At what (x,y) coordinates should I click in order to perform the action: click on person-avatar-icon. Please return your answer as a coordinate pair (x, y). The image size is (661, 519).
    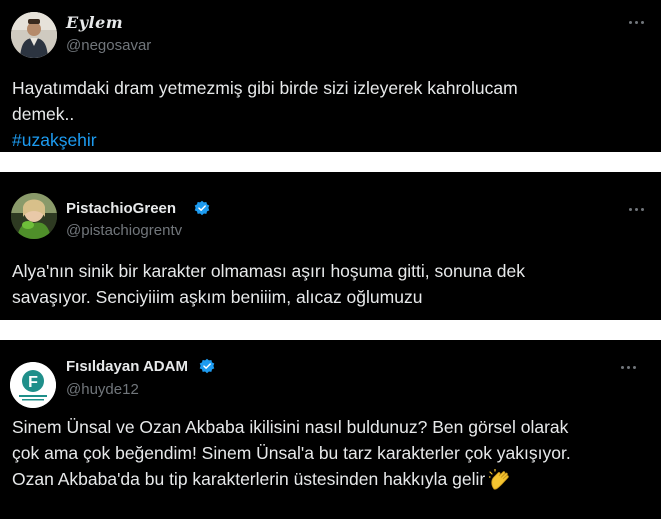
    Looking at the image, I should click on (34, 35).